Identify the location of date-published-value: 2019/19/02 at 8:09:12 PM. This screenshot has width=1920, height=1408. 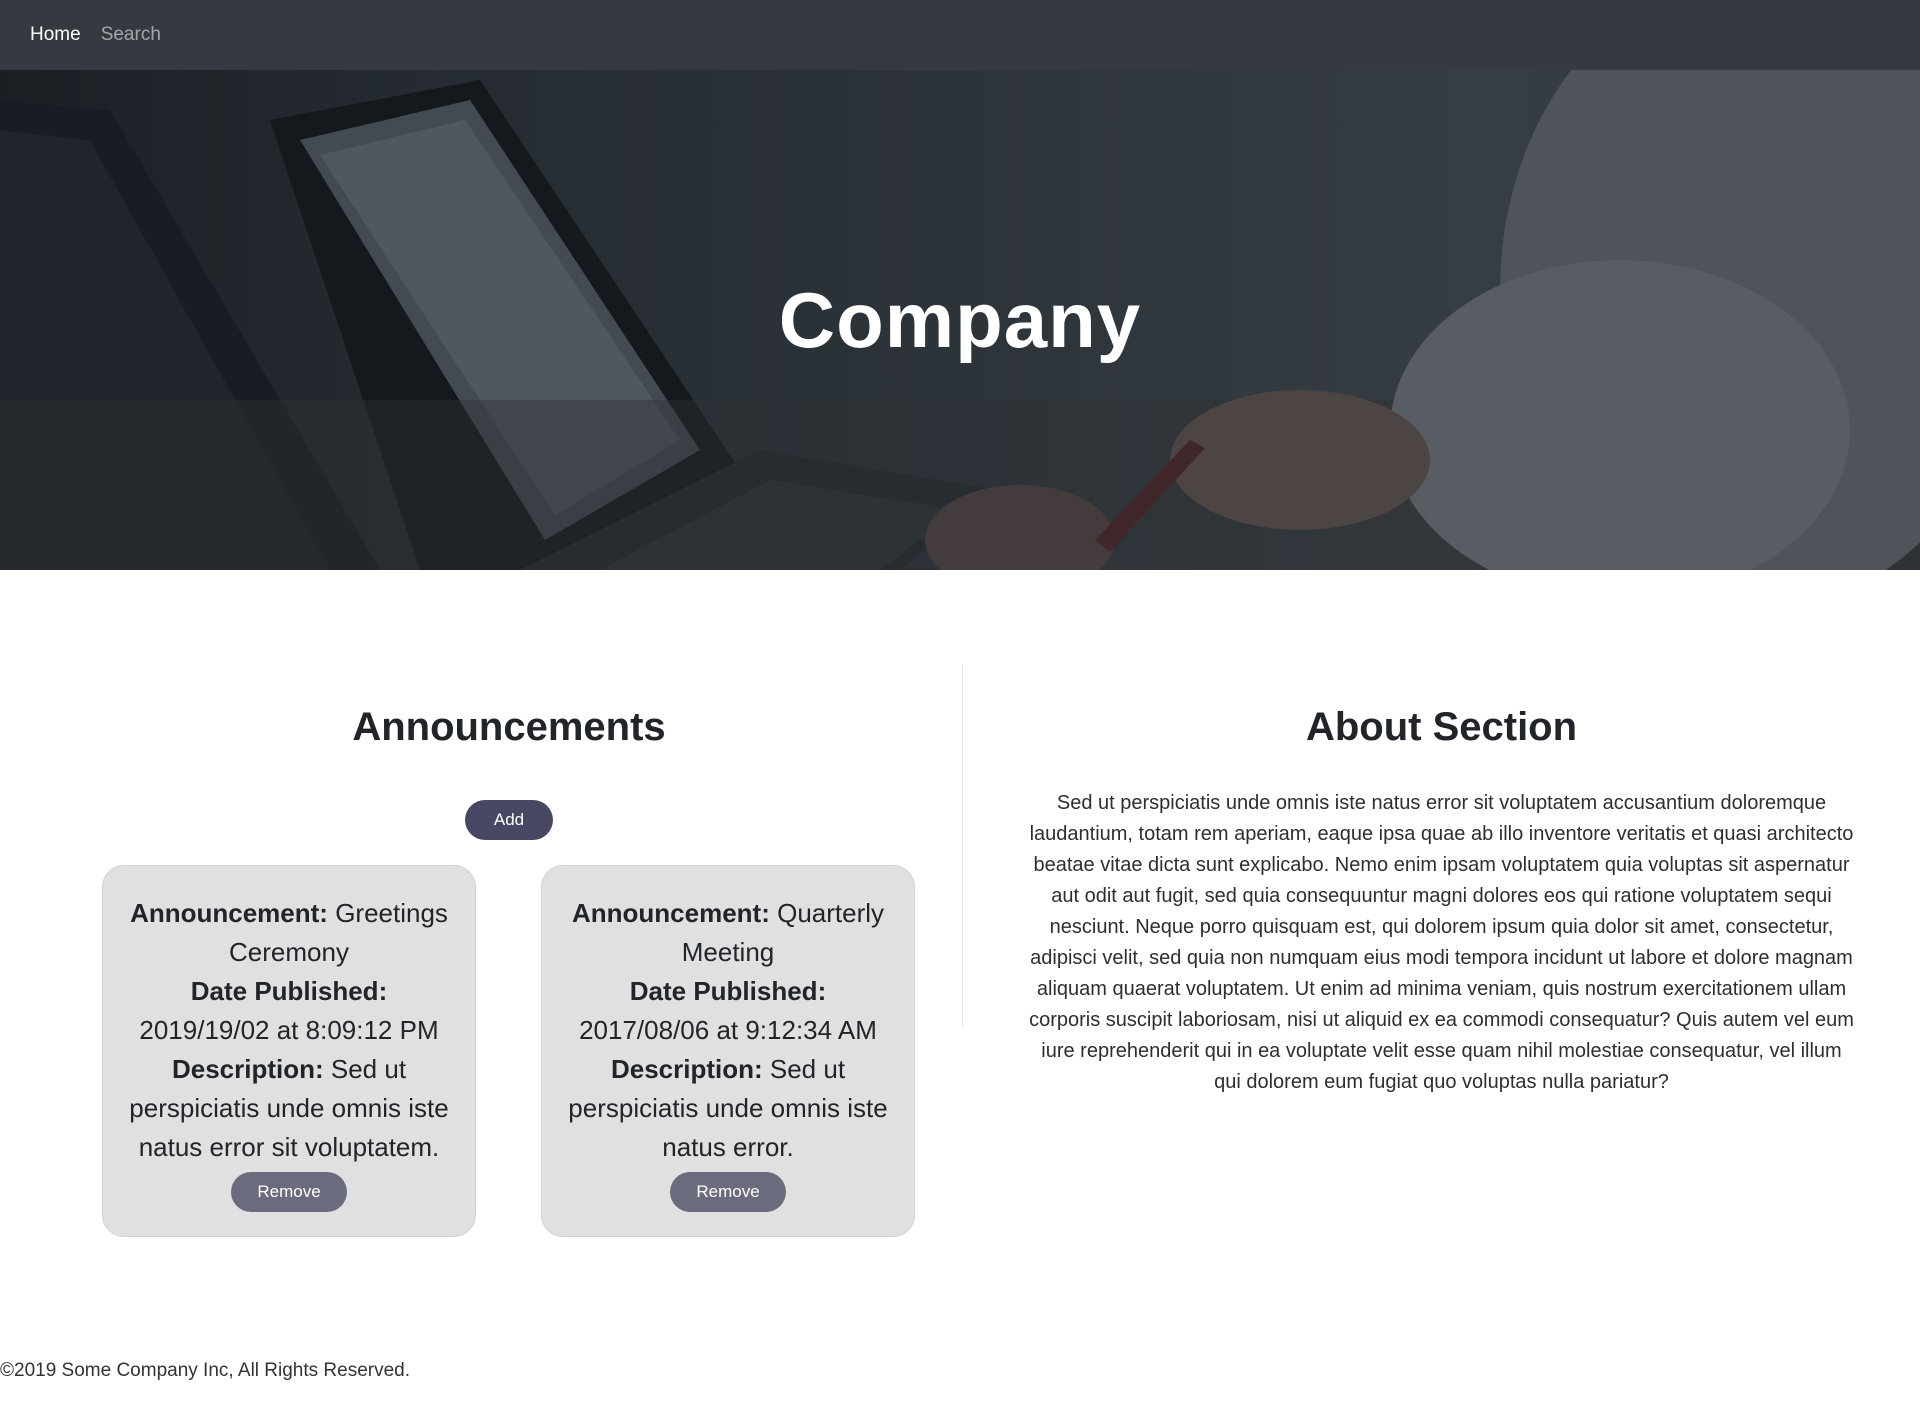
(289, 1030).